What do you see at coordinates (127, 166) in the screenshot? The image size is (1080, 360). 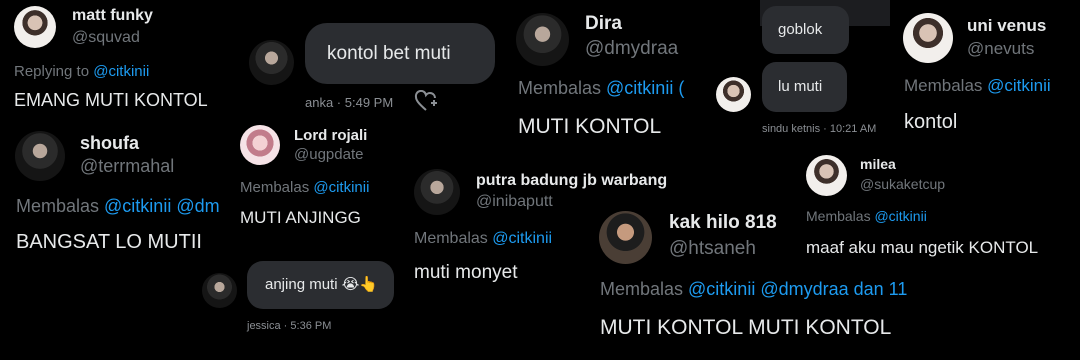 I see `username: @terrmahal` at bounding box center [127, 166].